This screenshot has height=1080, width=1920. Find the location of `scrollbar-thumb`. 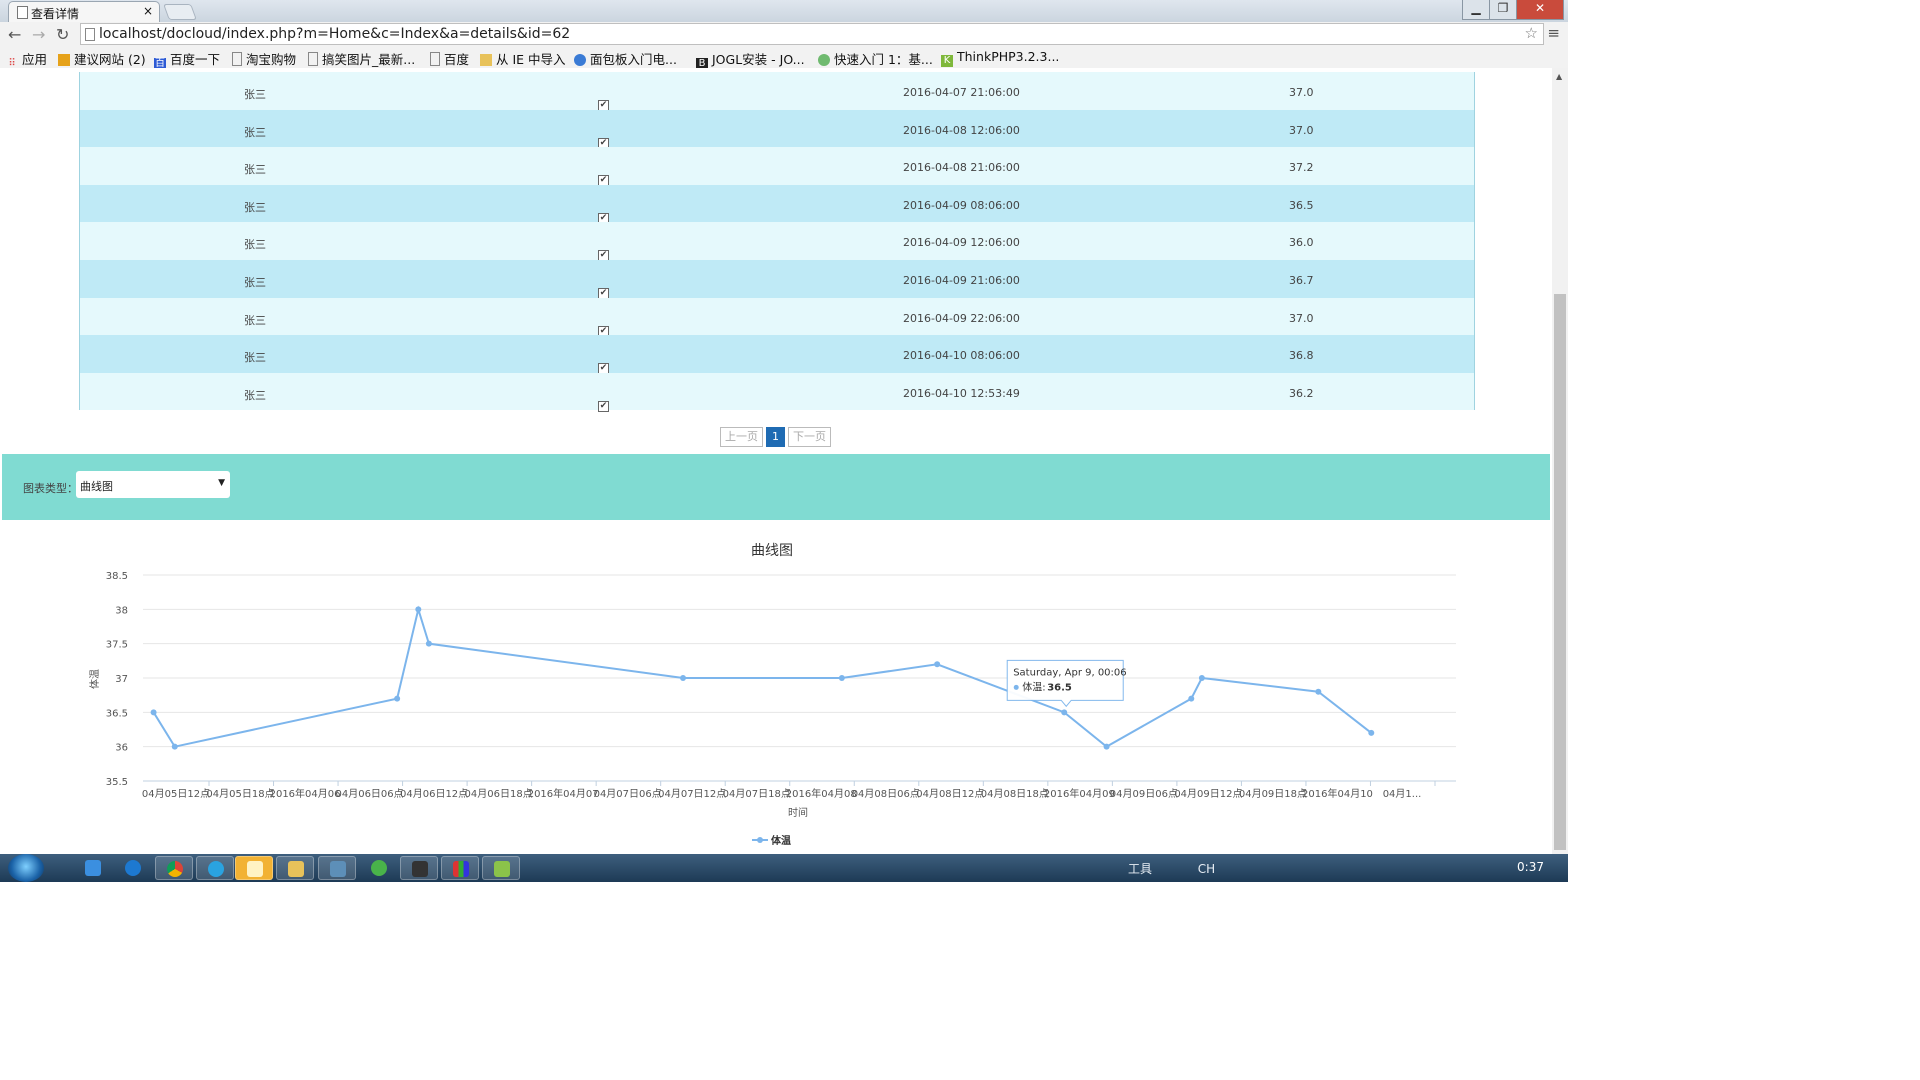

scrollbar-thumb is located at coordinates (1560, 572).